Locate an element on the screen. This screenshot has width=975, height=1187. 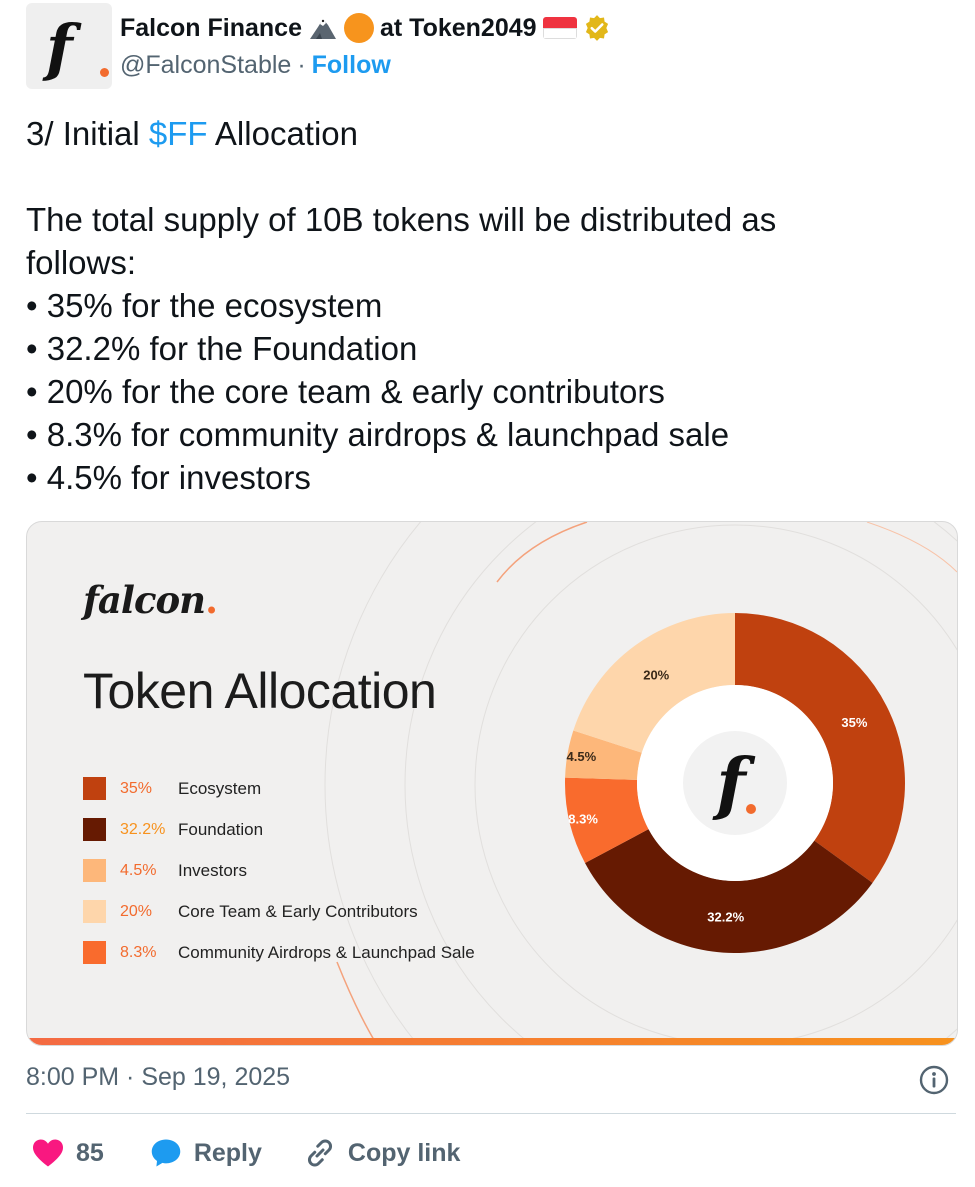
legend-item: 20% Core Team & Early Contributors is located at coordinates (279, 911).